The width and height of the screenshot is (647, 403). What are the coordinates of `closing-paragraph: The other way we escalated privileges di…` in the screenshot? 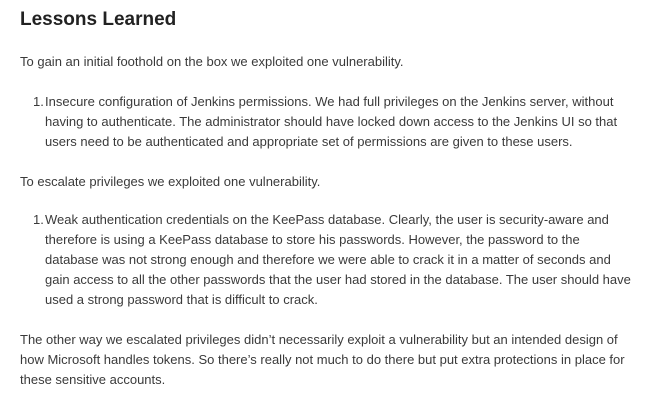 It's located at (322, 359).